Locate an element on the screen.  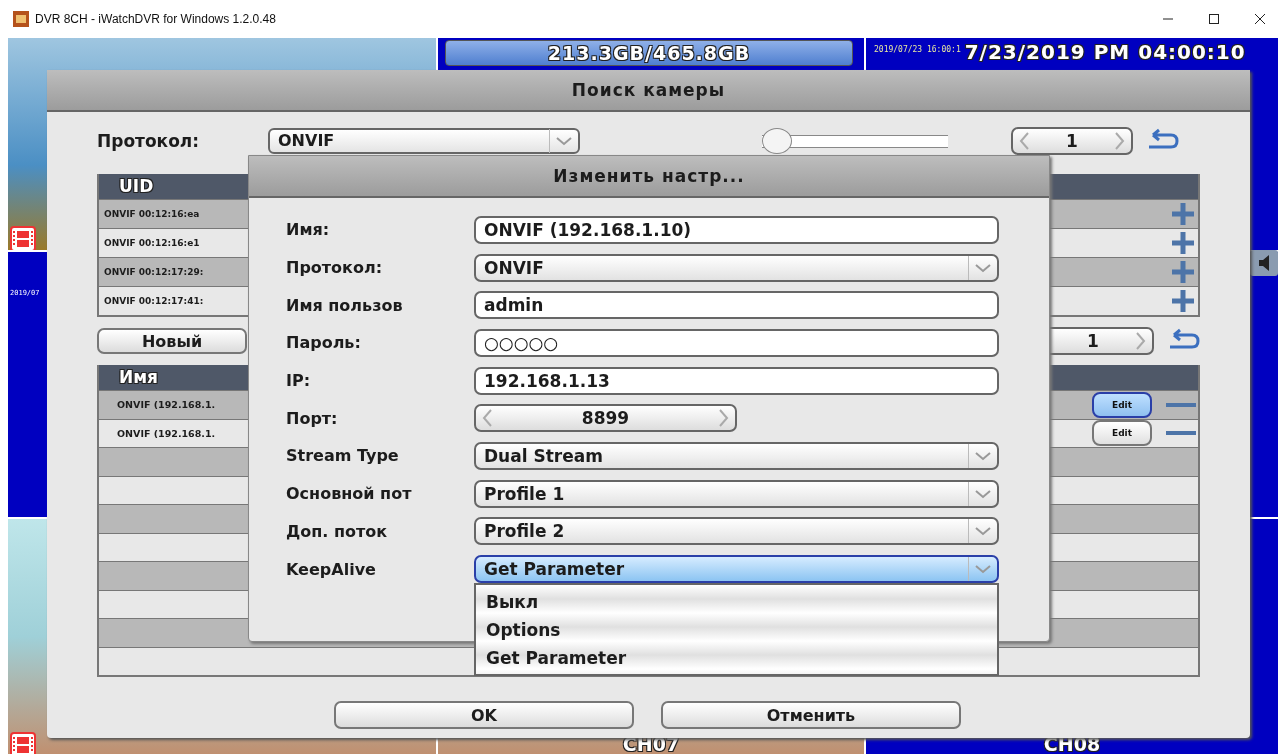
field-label: Доп. поток is located at coordinates (337, 531).